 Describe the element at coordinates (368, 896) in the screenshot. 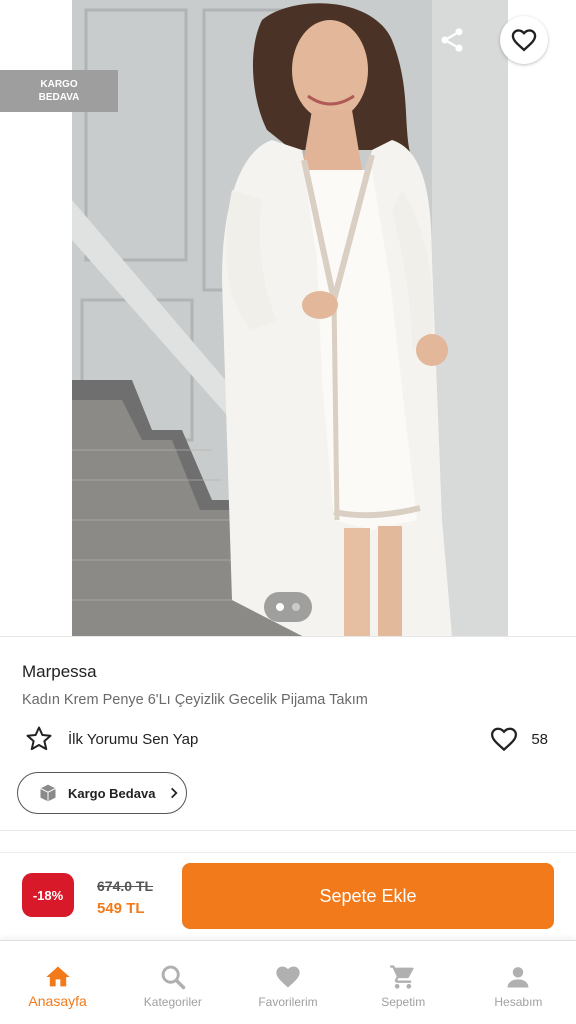

I see `add-to-cart-button: Sepete Ekle` at that location.